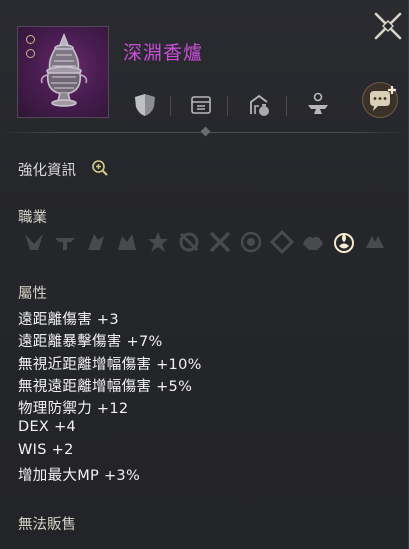 Image resolution: width=409 pixels, height=549 pixels. I want to click on class-section-title: 職業, so click(32, 218).